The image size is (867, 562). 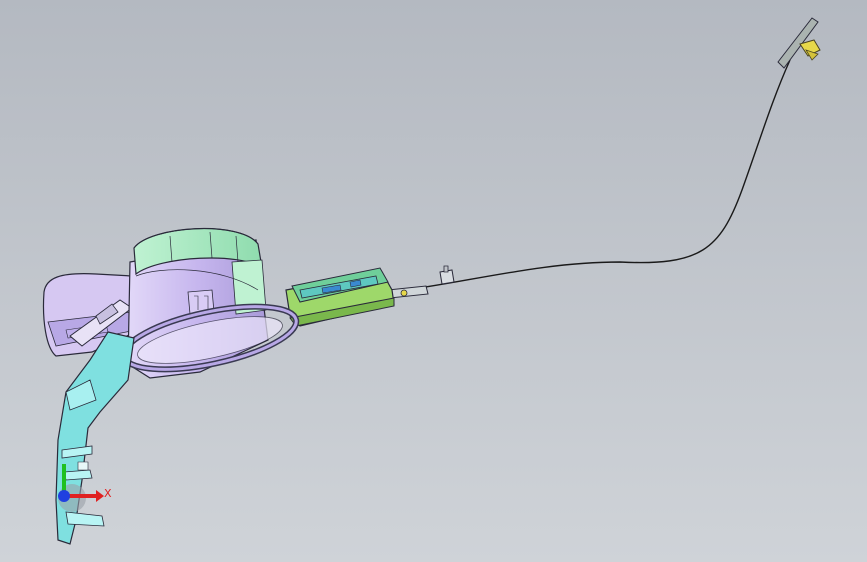 What do you see at coordinates (64, 496) in the screenshot?
I see `triad-z-axis` at bounding box center [64, 496].